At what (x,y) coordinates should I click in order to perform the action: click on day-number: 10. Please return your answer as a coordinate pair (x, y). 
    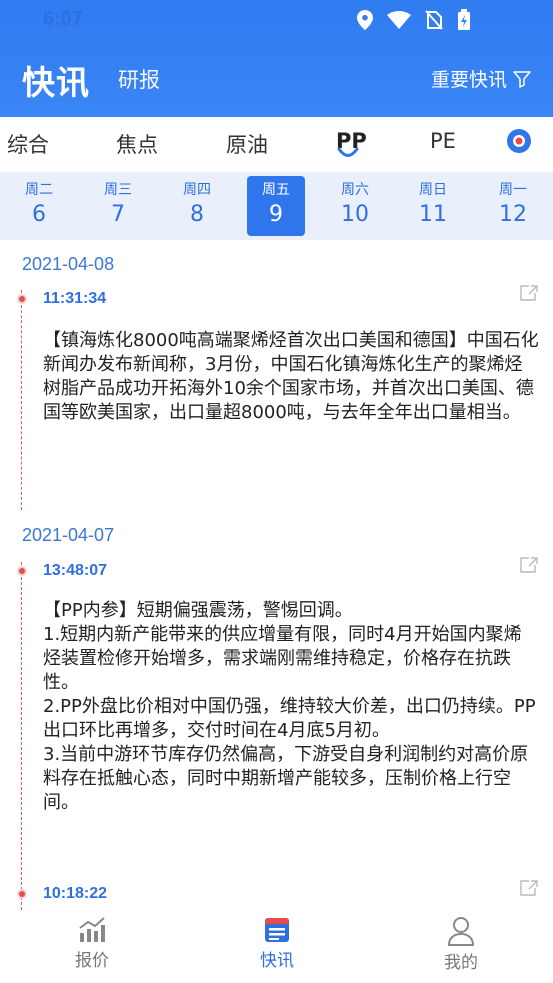
    Looking at the image, I should click on (355, 214).